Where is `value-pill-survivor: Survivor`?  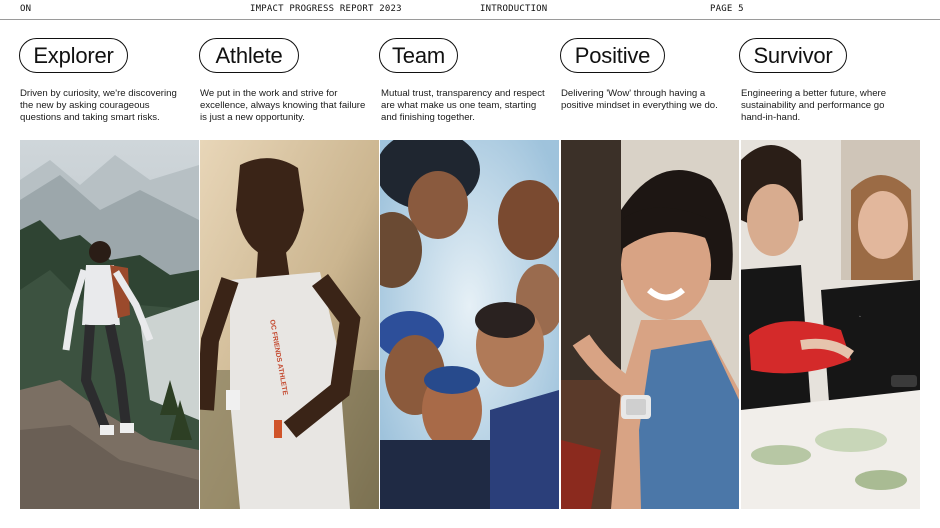 value-pill-survivor: Survivor is located at coordinates (793, 55).